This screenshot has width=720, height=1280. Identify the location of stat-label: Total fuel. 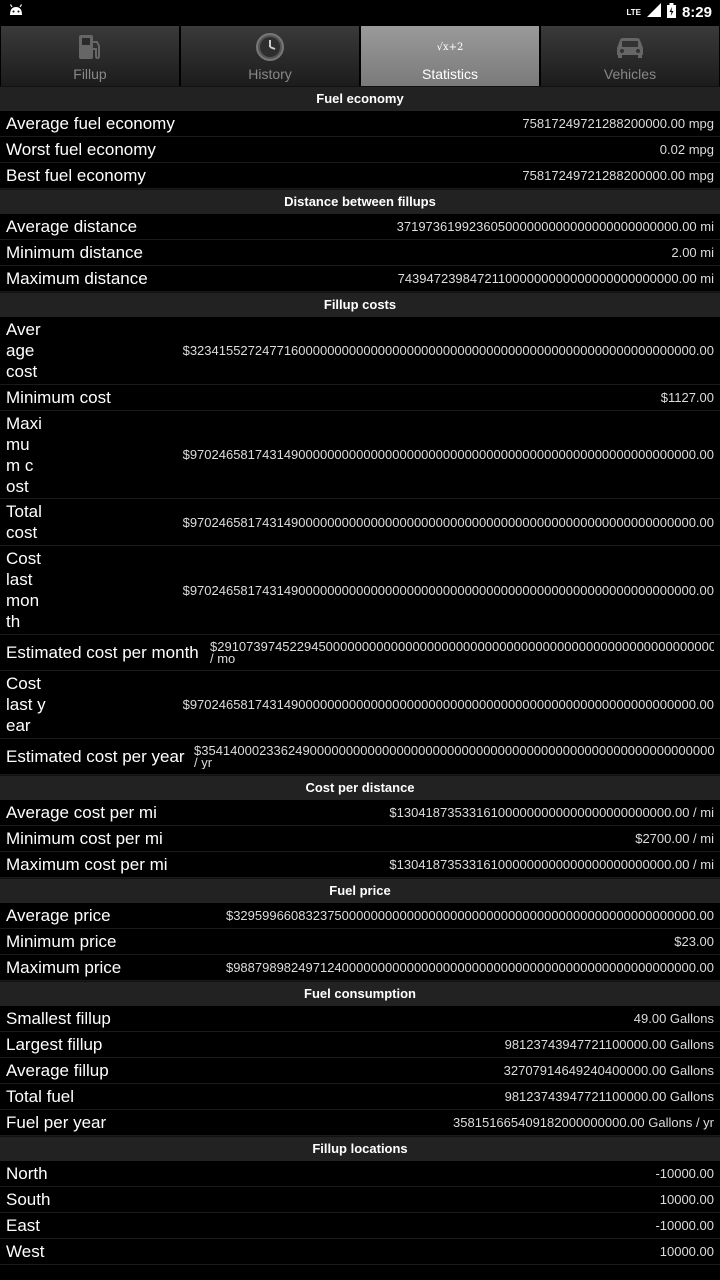
(40, 1096).